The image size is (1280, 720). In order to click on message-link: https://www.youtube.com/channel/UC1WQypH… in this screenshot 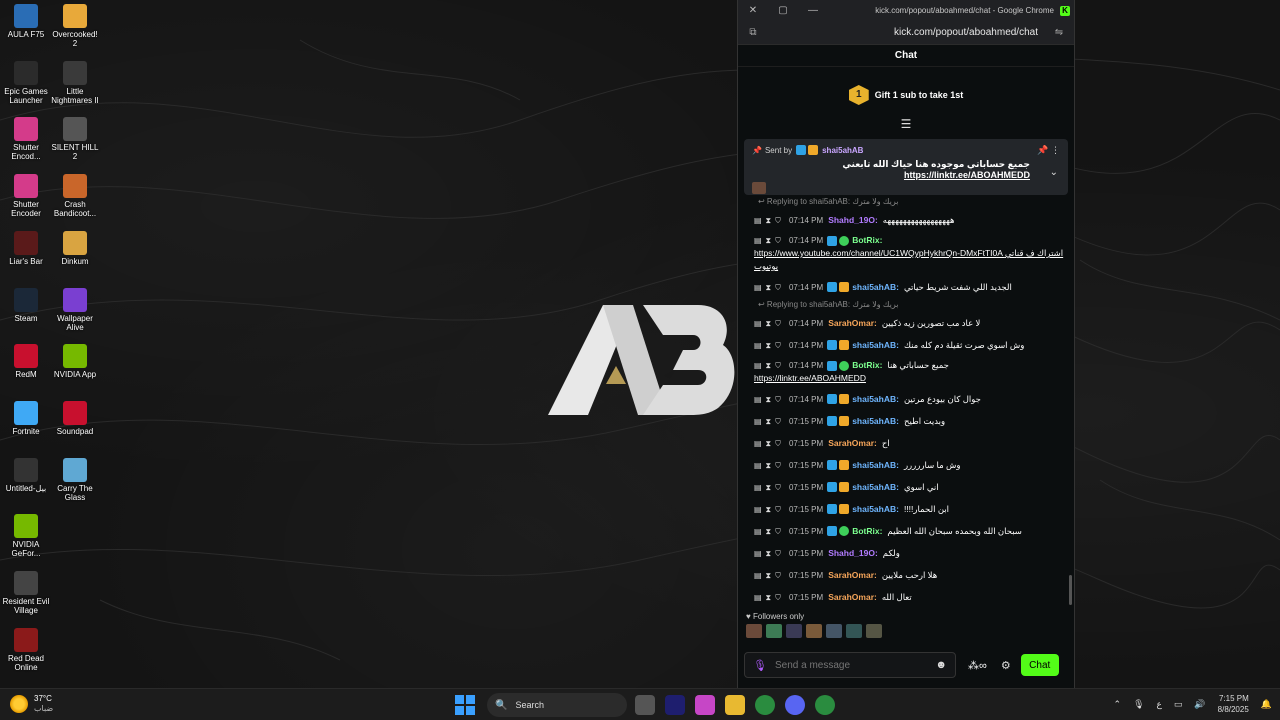, I will do `click(910, 260)`.